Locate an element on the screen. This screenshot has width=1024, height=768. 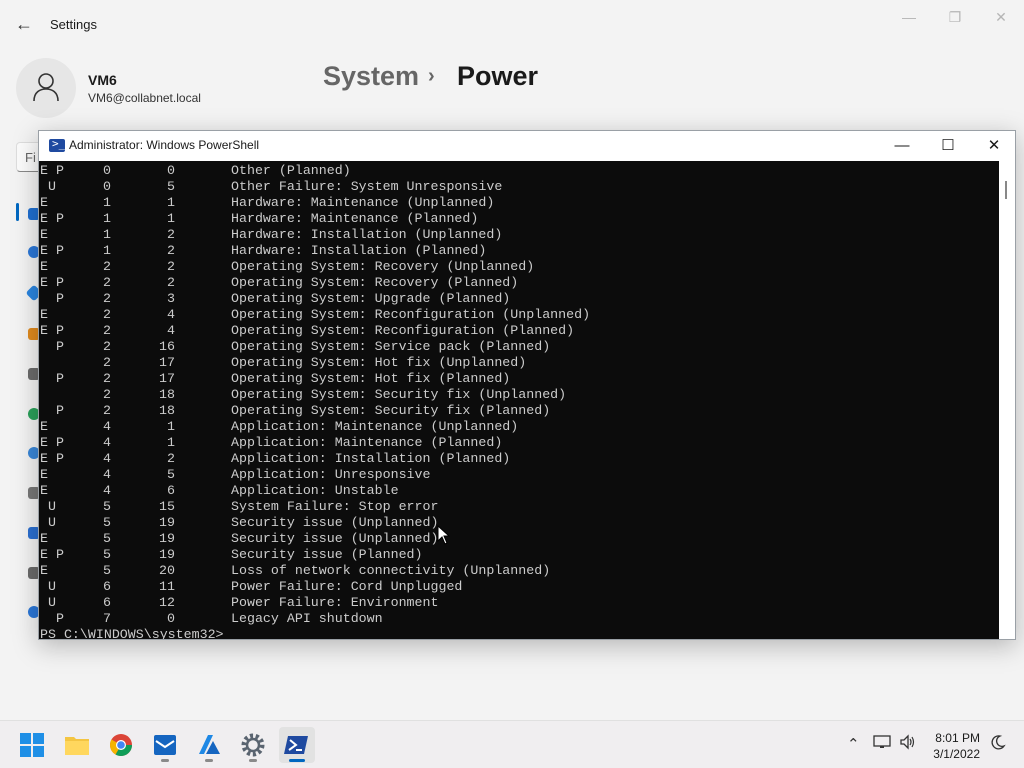
clock-time: 8:01 PM is located at coordinates (957, 738).